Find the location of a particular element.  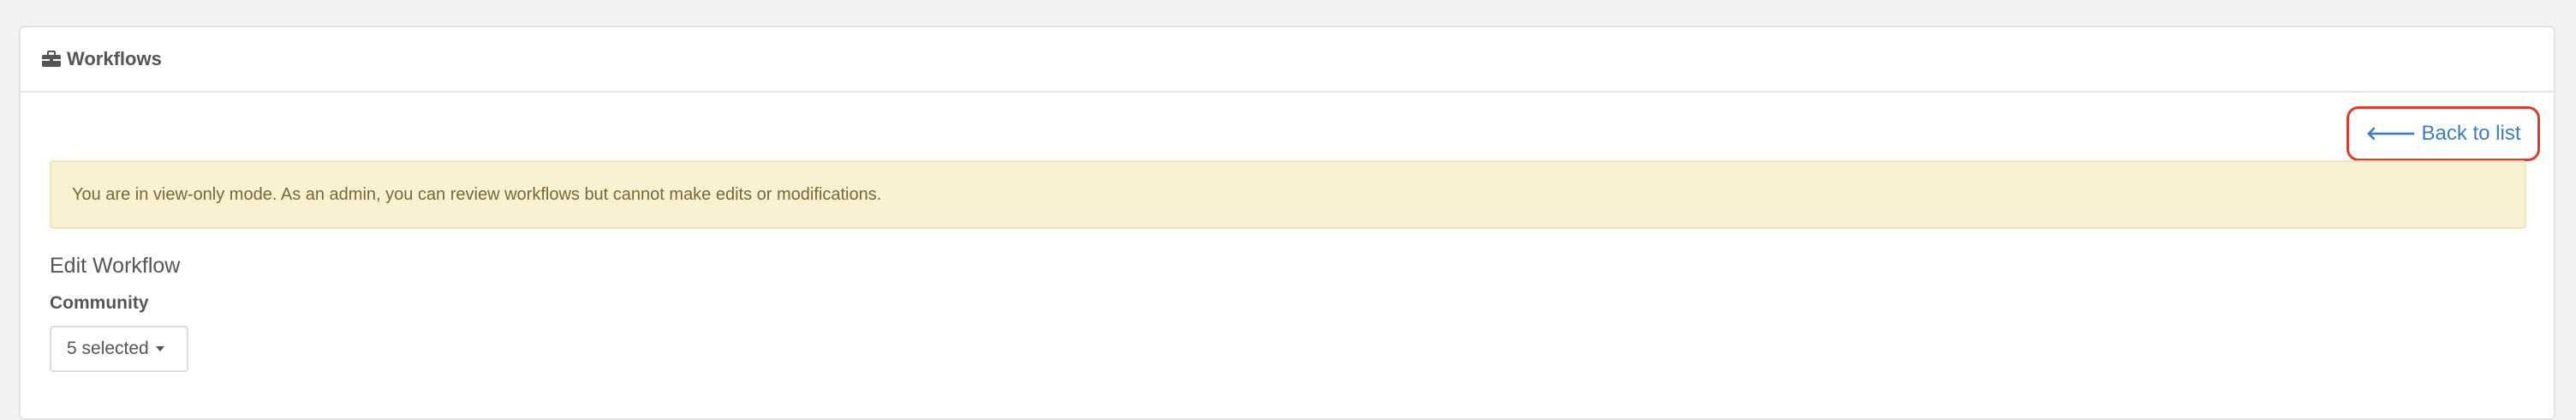

caret-down-icon is located at coordinates (160, 348).